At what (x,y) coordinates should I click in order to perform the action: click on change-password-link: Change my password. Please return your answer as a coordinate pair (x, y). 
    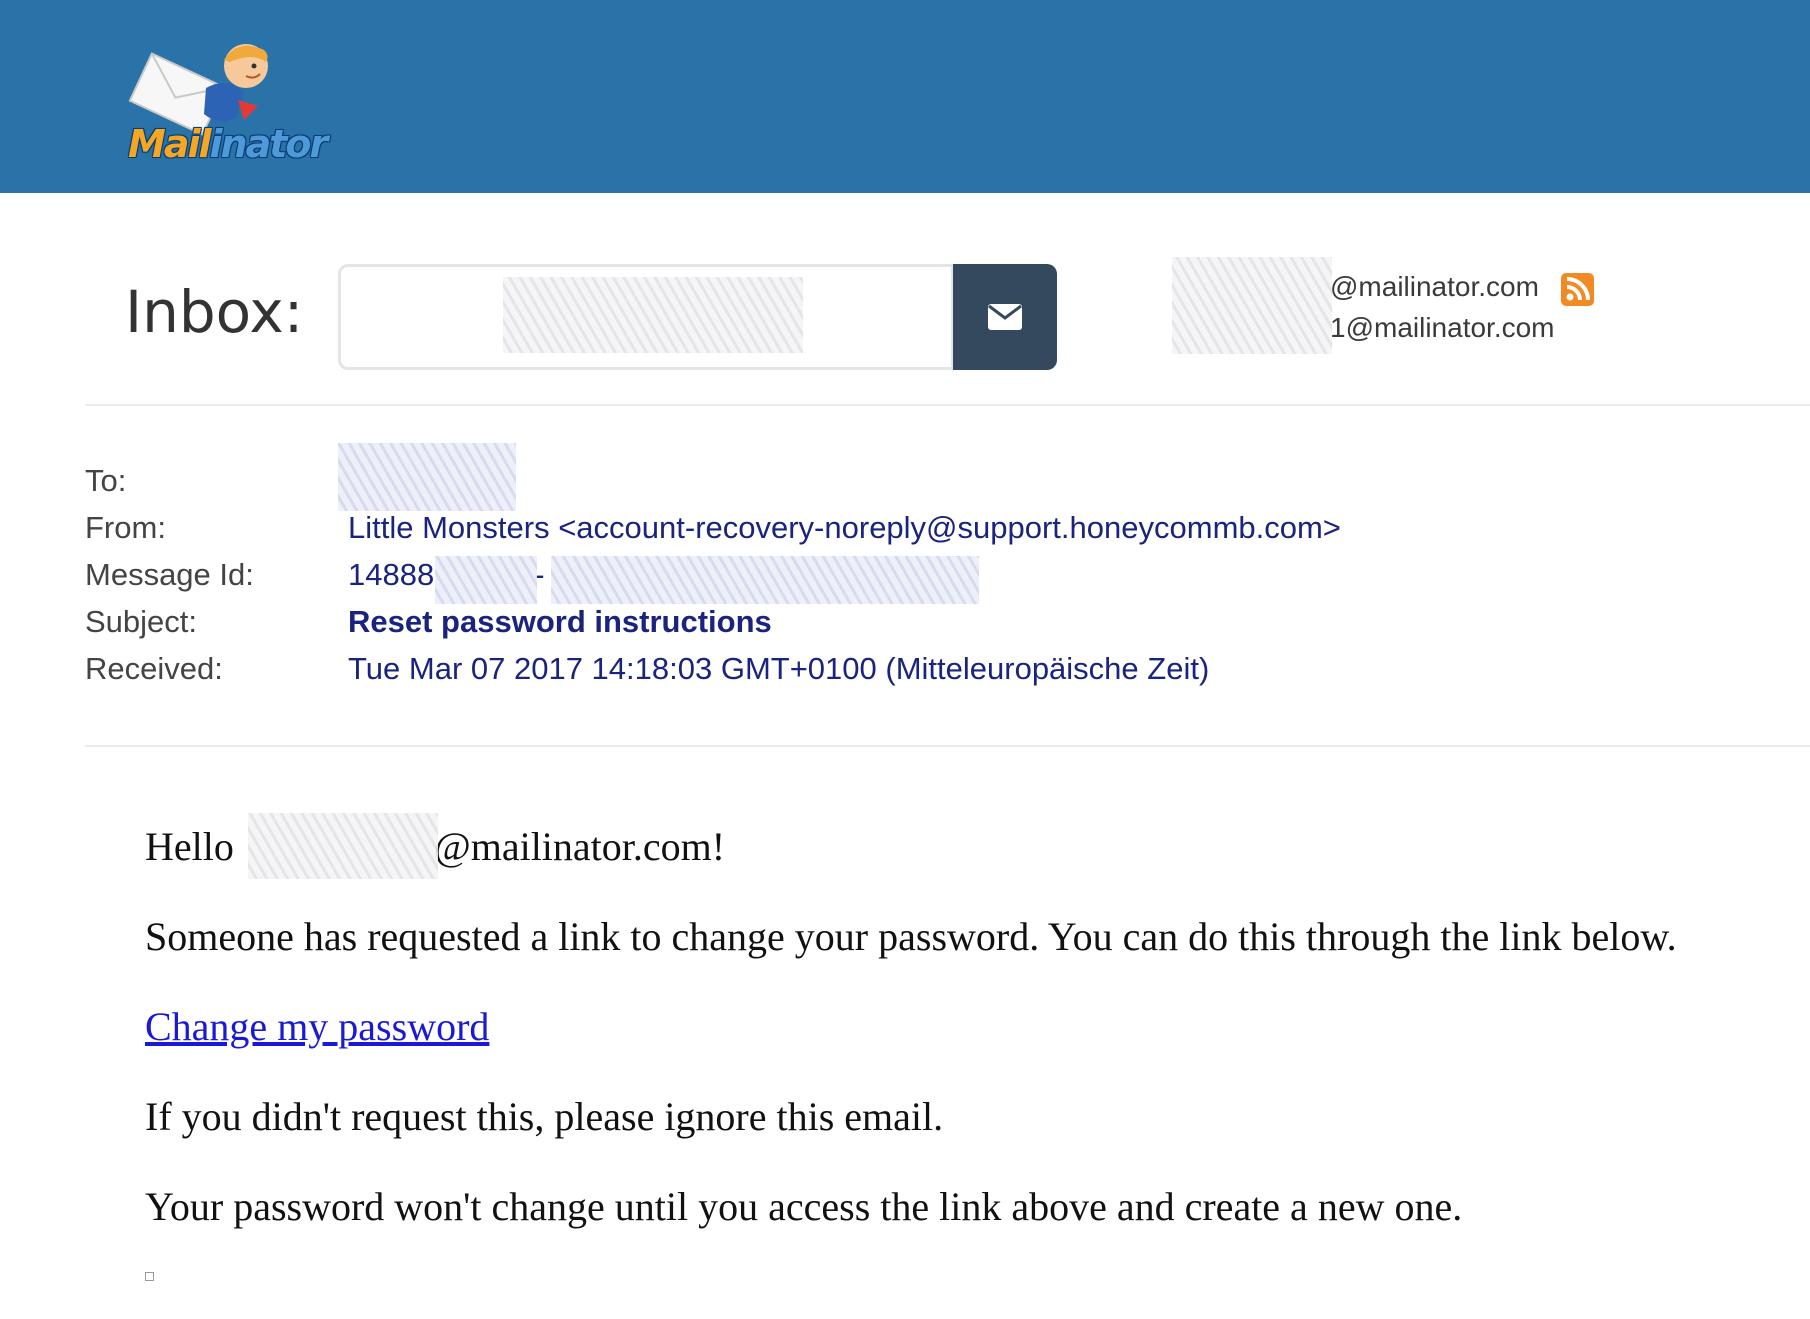
    Looking at the image, I should click on (317, 1026).